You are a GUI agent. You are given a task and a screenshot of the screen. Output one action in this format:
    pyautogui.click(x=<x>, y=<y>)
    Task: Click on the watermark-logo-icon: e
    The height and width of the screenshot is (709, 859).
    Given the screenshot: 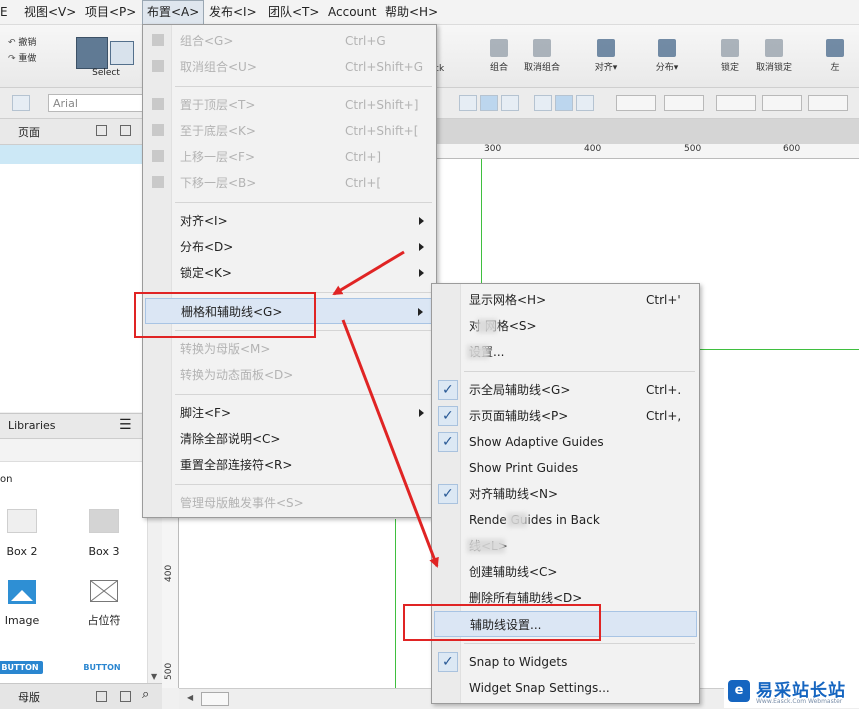 What is the action you would take?
    pyautogui.click(x=739, y=691)
    